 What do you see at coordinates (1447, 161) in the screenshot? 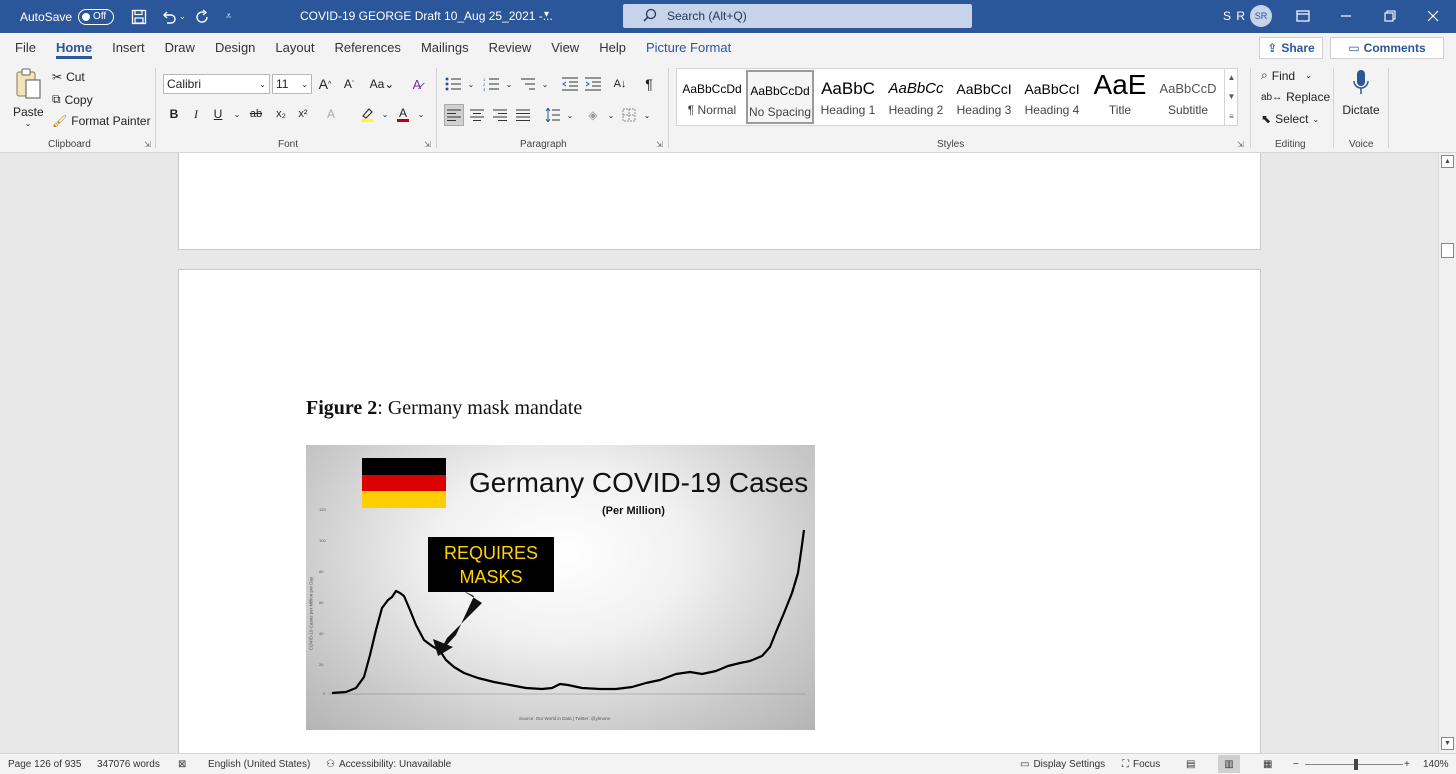
I see `scroll-up-icon: ▲` at bounding box center [1447, 161].